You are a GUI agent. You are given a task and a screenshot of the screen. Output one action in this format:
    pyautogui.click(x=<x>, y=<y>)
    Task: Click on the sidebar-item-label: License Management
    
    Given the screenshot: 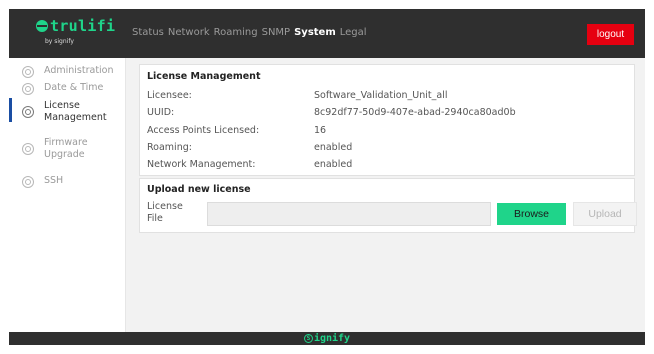 What is the action you would take?
    pyautogui.click(x=75, y=111)
    